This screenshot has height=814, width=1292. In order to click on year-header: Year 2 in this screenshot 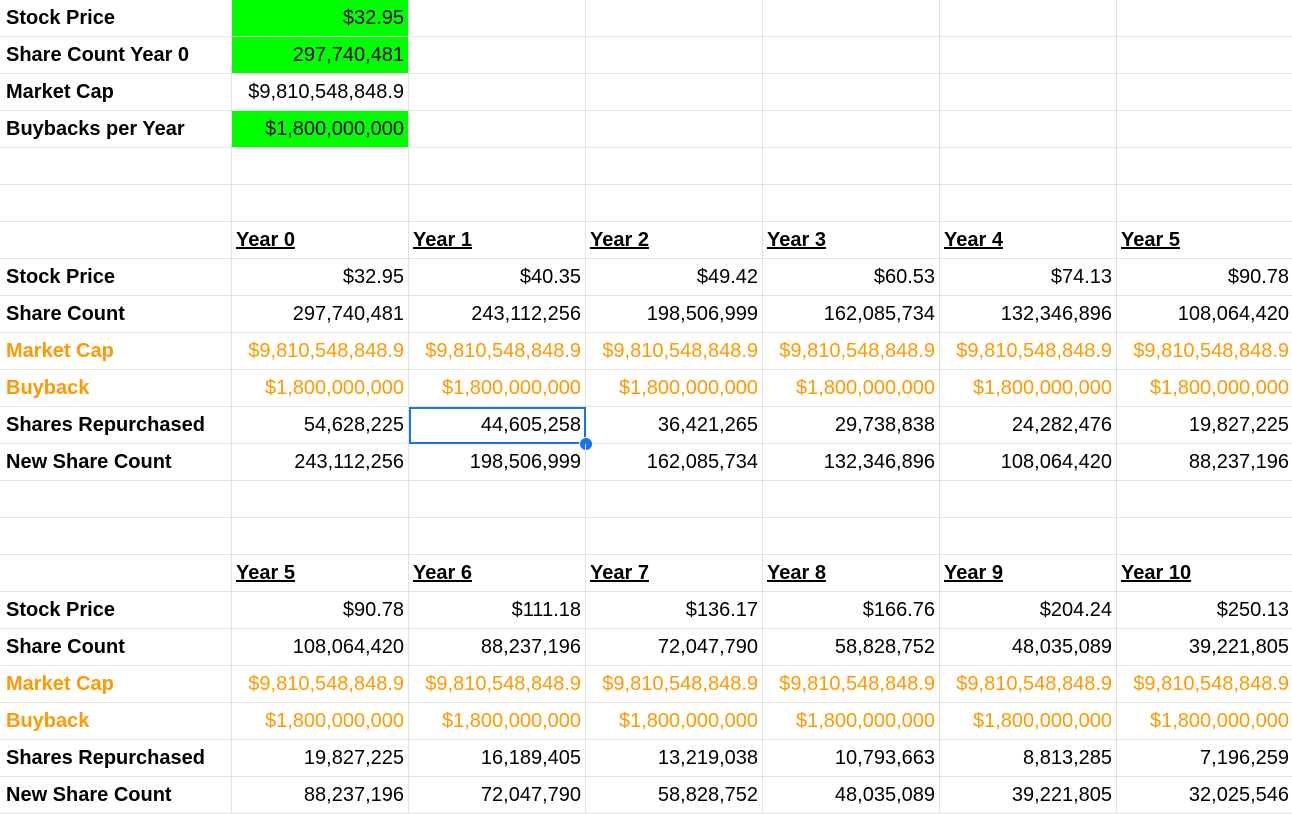, I will do `click(674, 240)`.